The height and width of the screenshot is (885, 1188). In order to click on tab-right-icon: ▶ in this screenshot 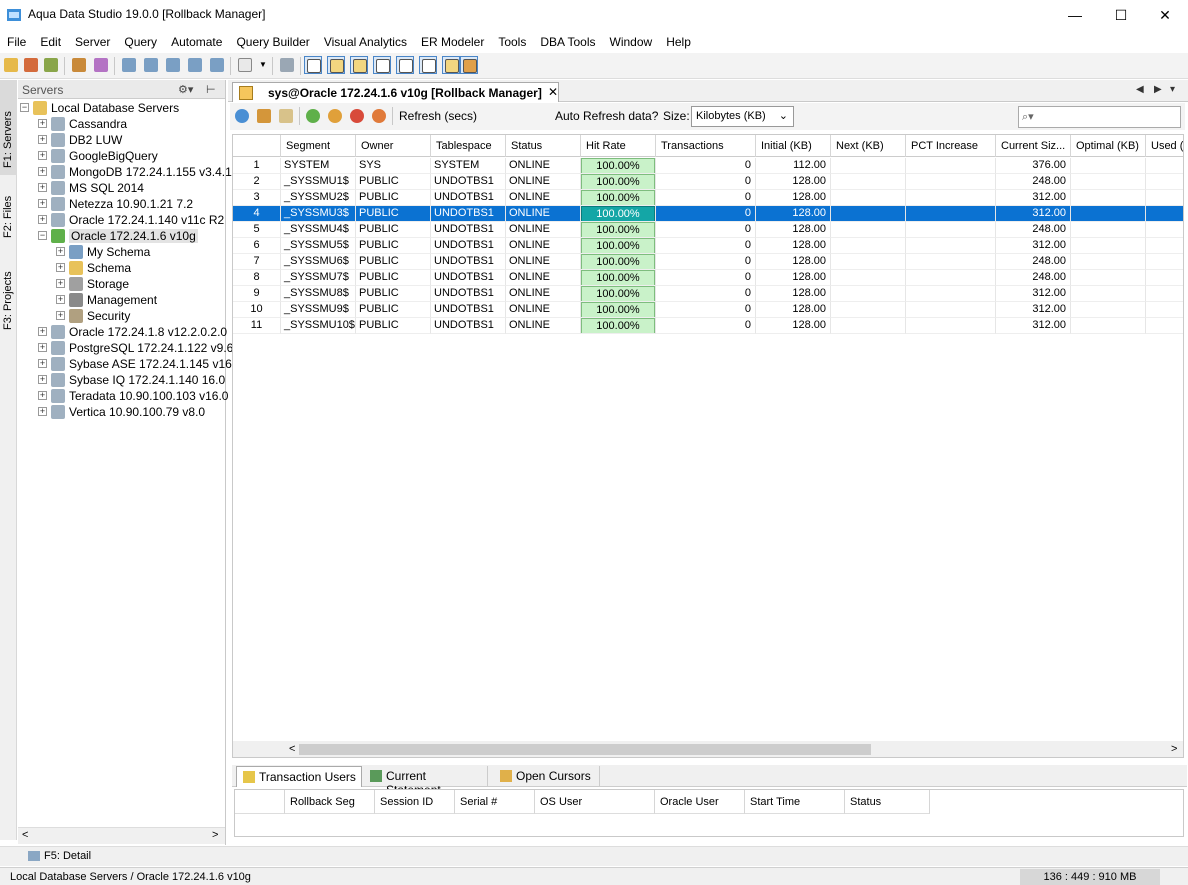, I will do `click(1158, 89)`.